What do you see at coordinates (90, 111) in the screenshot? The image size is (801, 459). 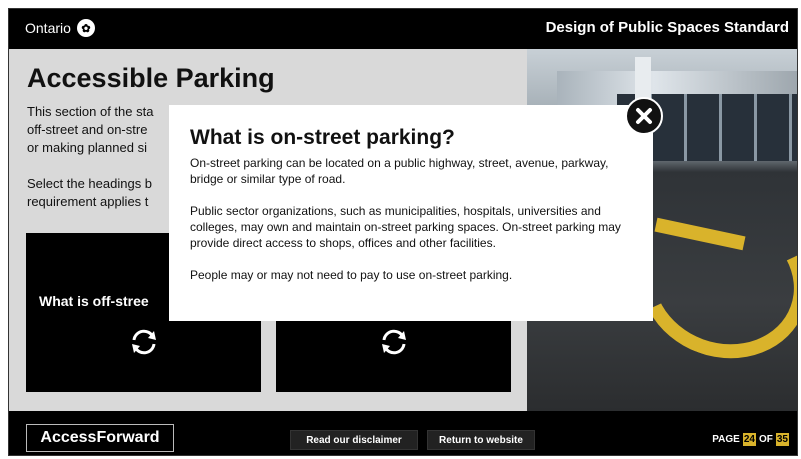 I see `intro-line: This section of the sta` at bounding box center [90, 111].